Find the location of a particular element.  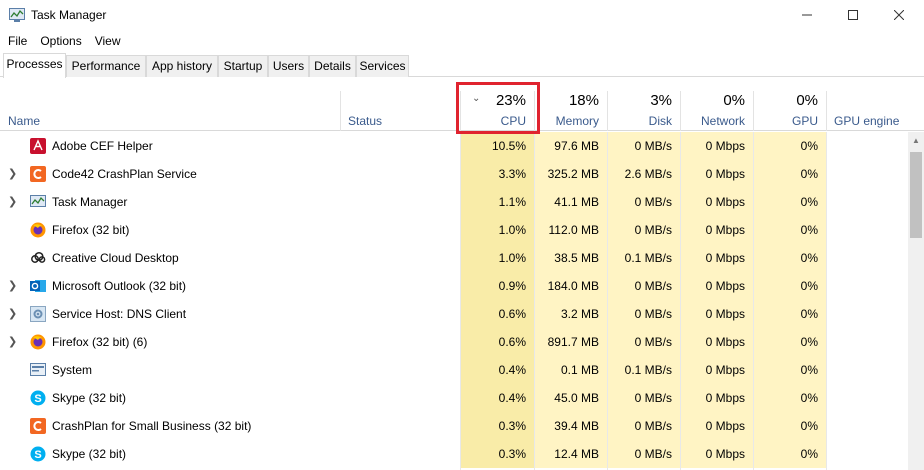

process-cpu: 1.1% is located at coordinates (497, 202).